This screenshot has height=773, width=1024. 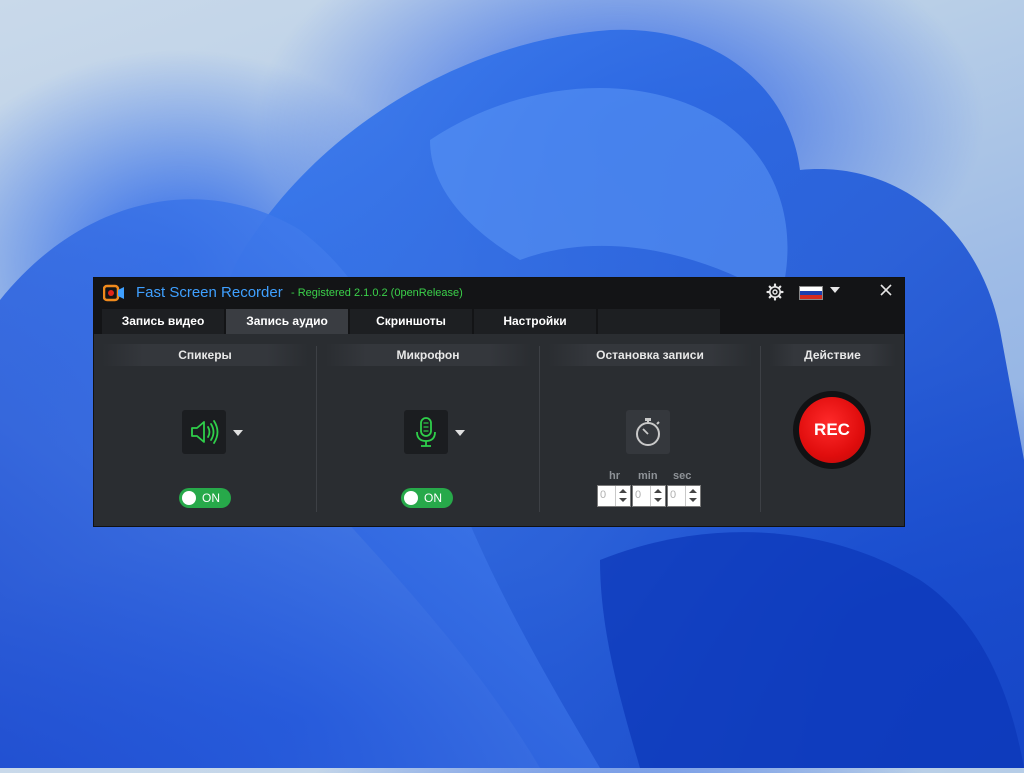 What do you see at coordinates (113, 293) in the screenshot?
I see `app-logo-icon` at bounding box center [113, 293].